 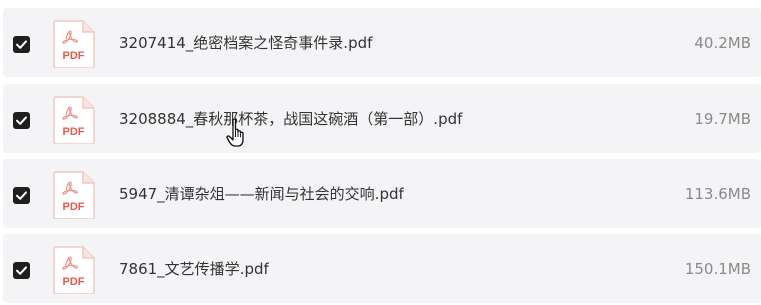 What do you see at coordinates (290, 119) in the screenshot?
I see `file-name: 3208884_春秋那杯茶，战国这碗酒（第一部）.pdf` at bounding box center [290, 119].